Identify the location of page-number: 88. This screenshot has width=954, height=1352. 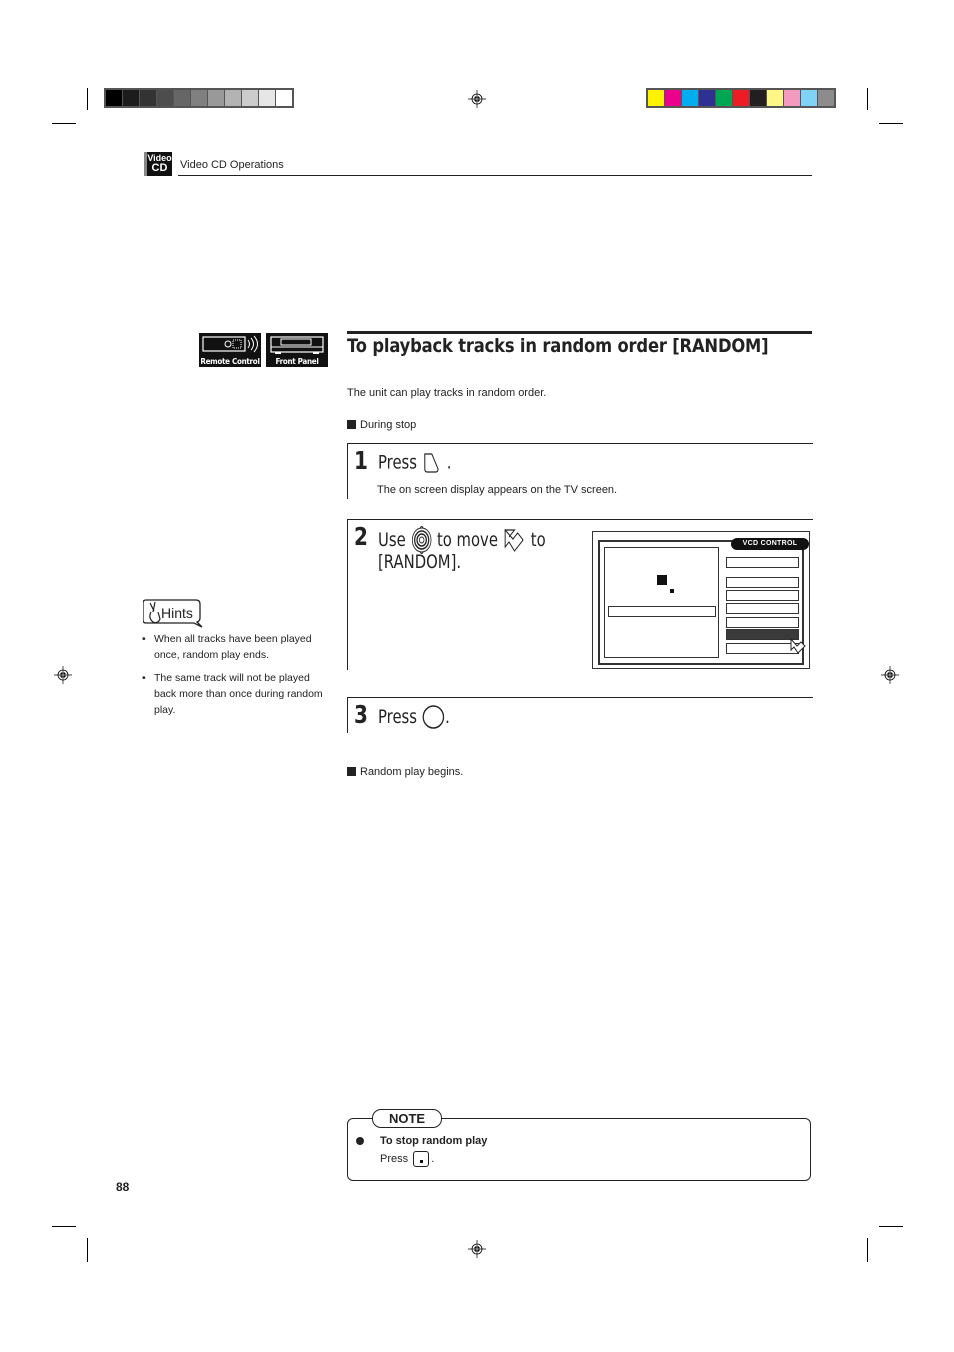
(123, 1187).